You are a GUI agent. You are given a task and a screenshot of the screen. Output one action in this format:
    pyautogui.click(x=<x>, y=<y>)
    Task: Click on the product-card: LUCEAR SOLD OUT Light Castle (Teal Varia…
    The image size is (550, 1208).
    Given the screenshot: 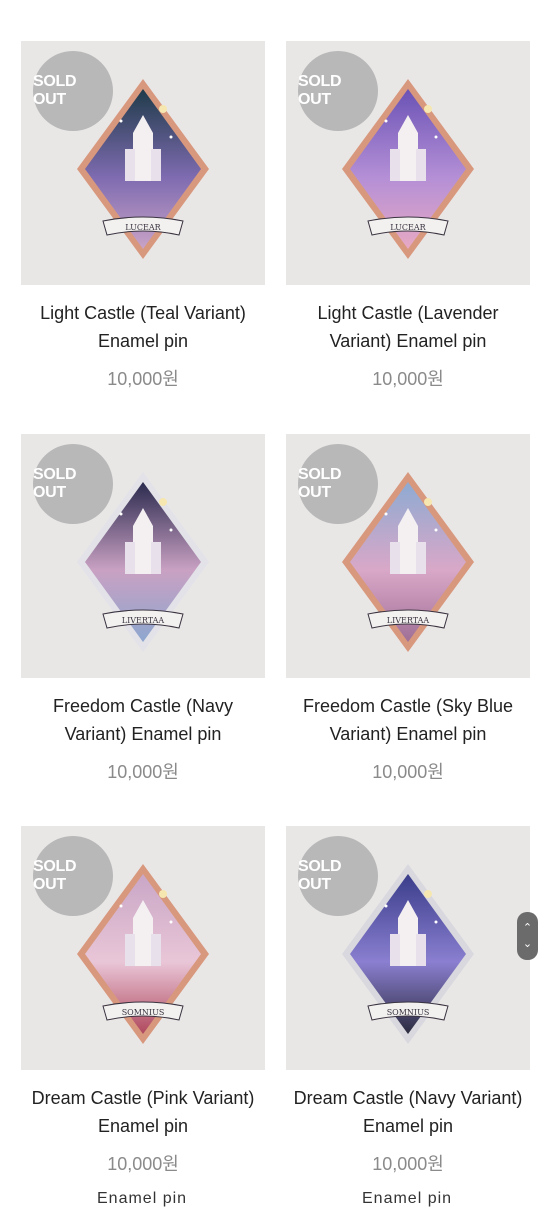 What is the action you would take?
    pyautogui.click(x=143, y=216)
    